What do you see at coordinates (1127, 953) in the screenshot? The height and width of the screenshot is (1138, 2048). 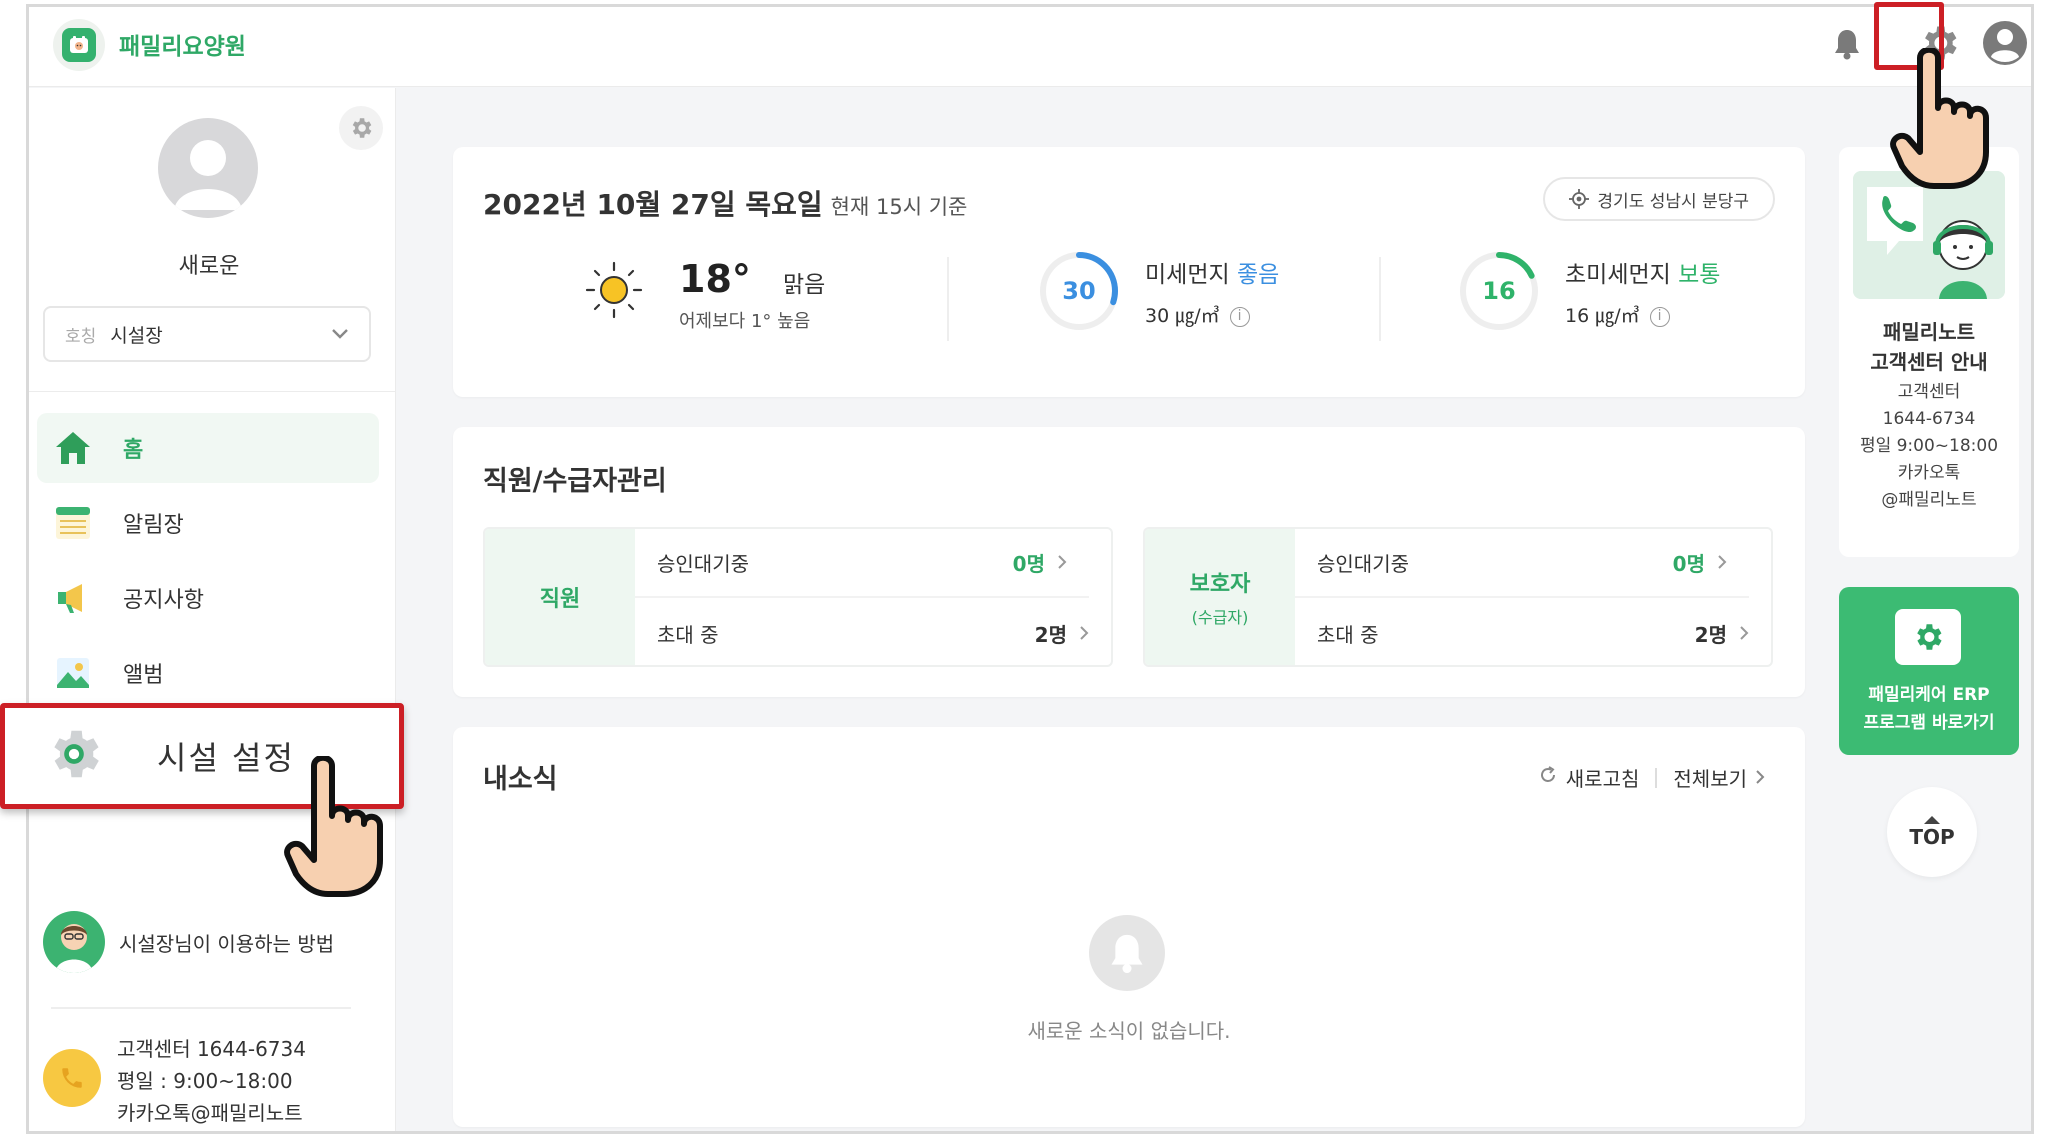 I see `empty-bell-icon` at bounding box center [1127, 953].